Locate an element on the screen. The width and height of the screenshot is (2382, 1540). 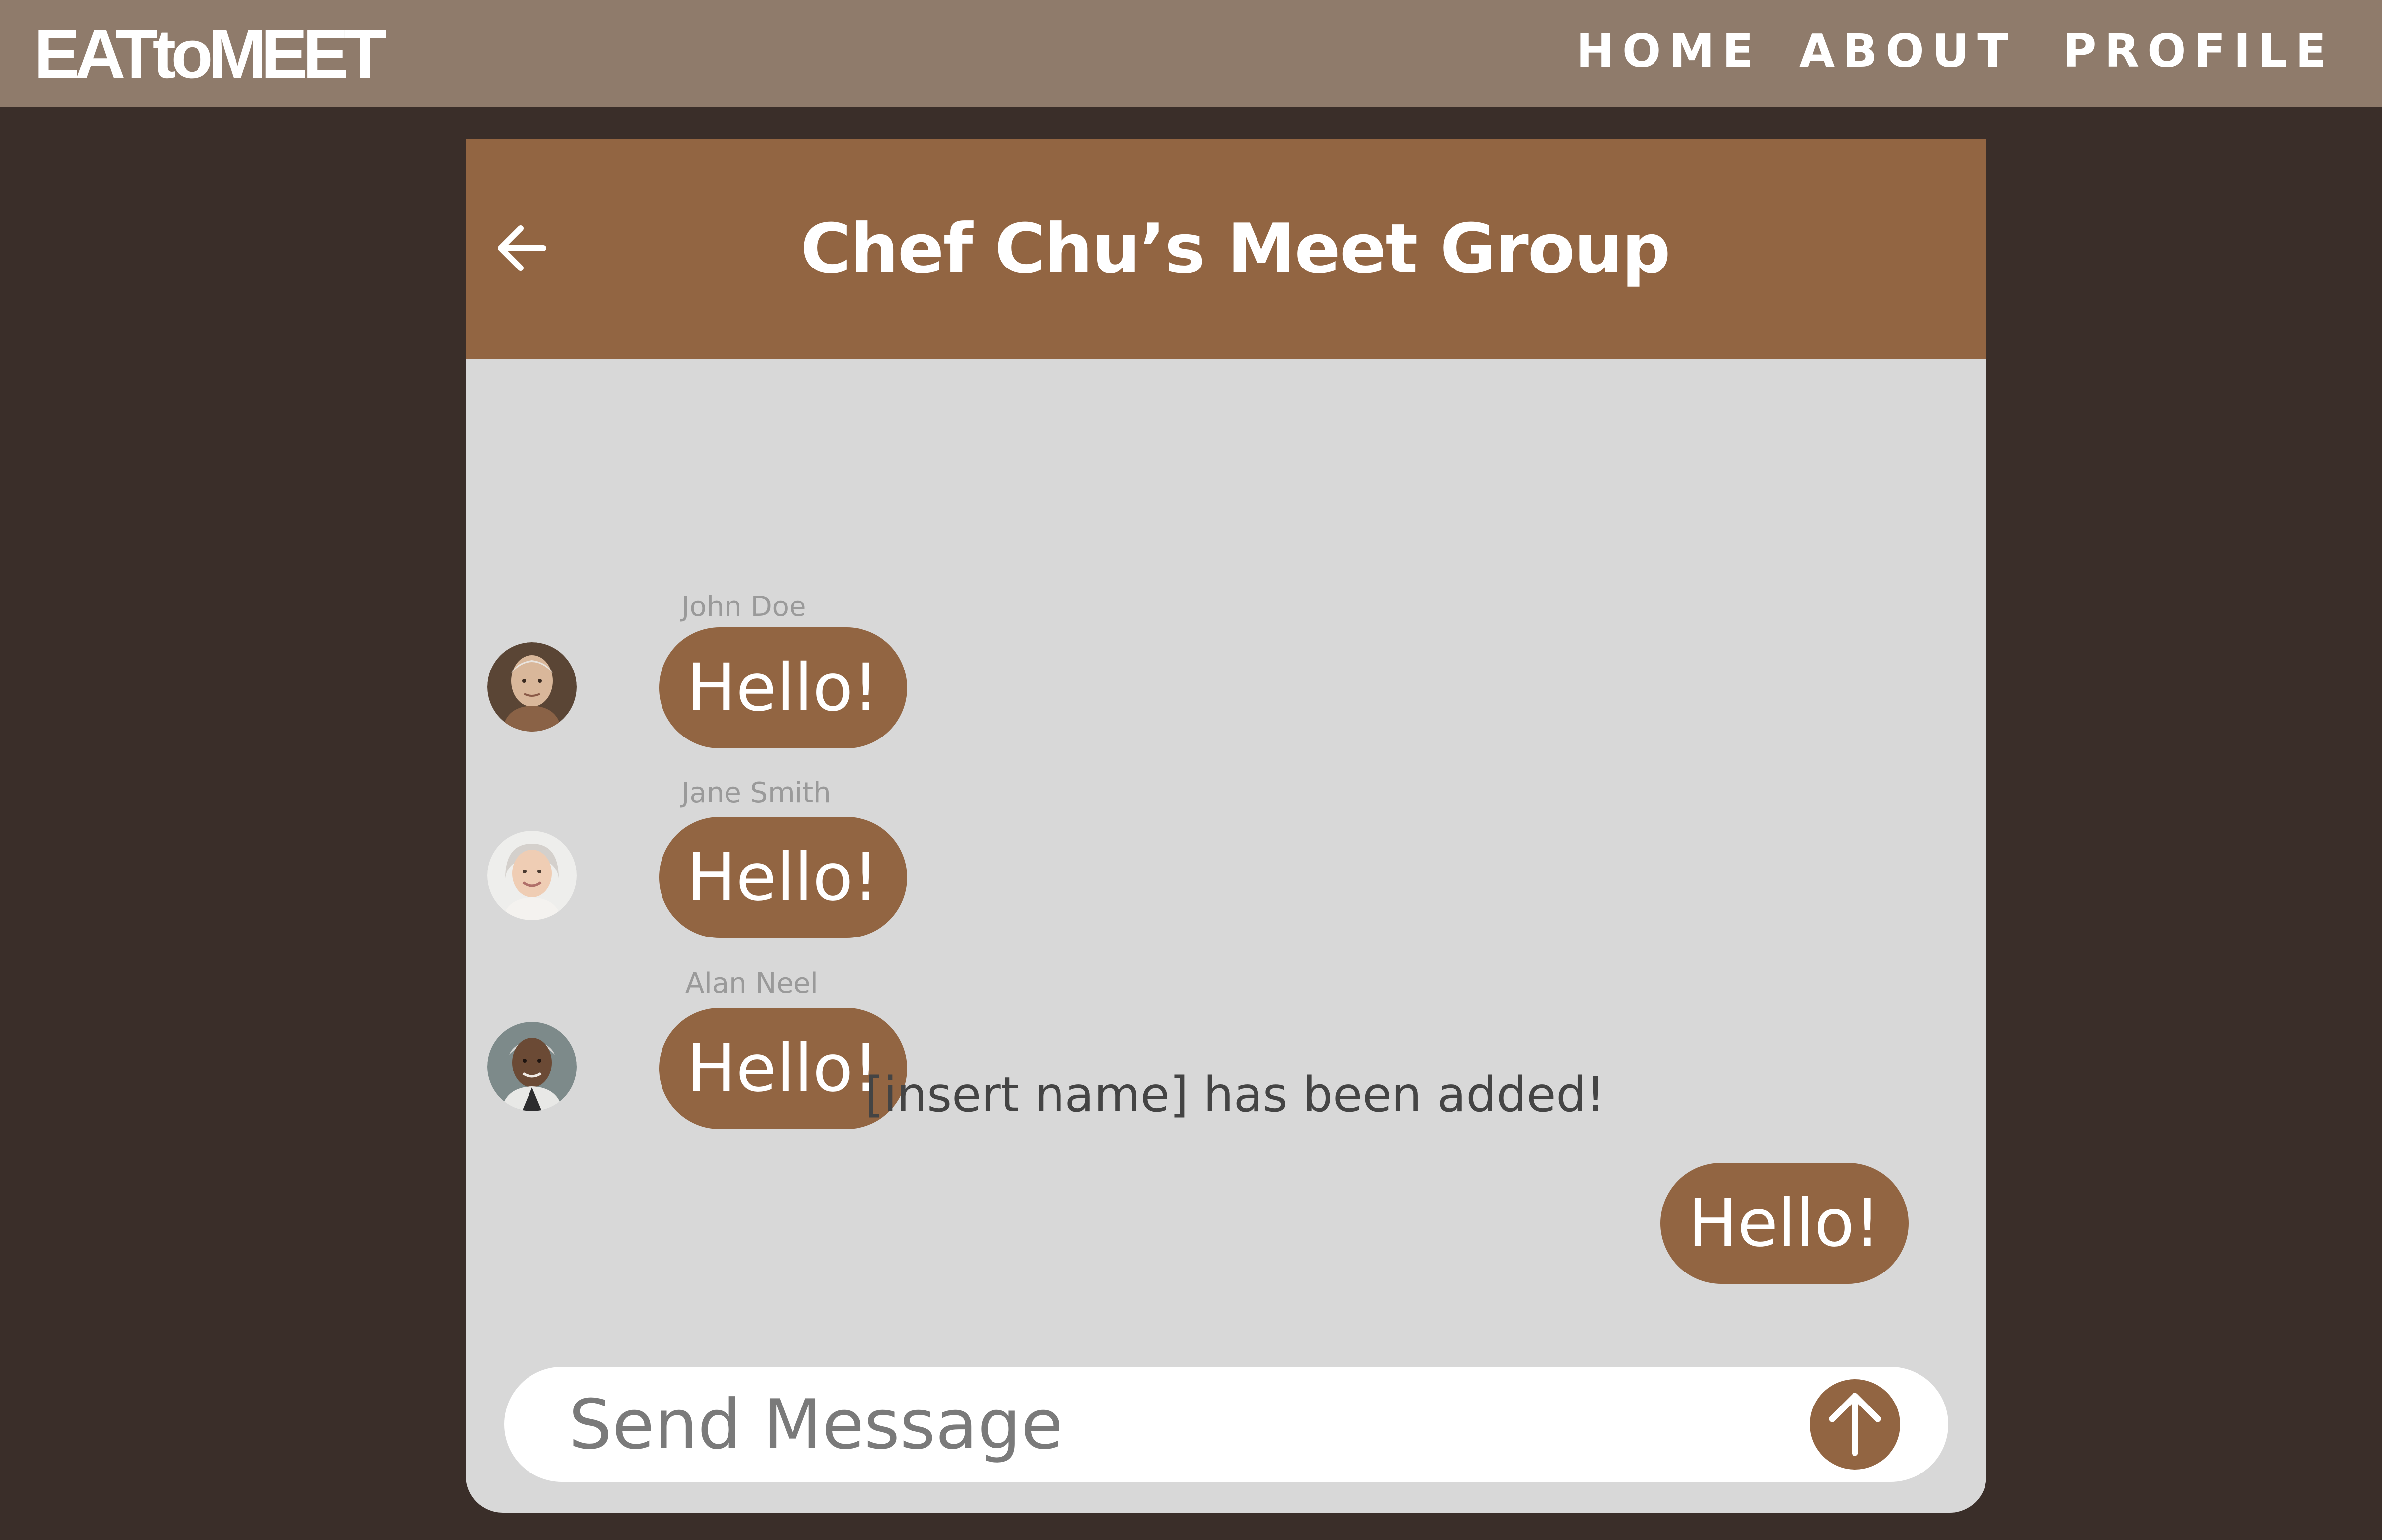
sender-name: Alan Neel is located at coordinates (752, 983).